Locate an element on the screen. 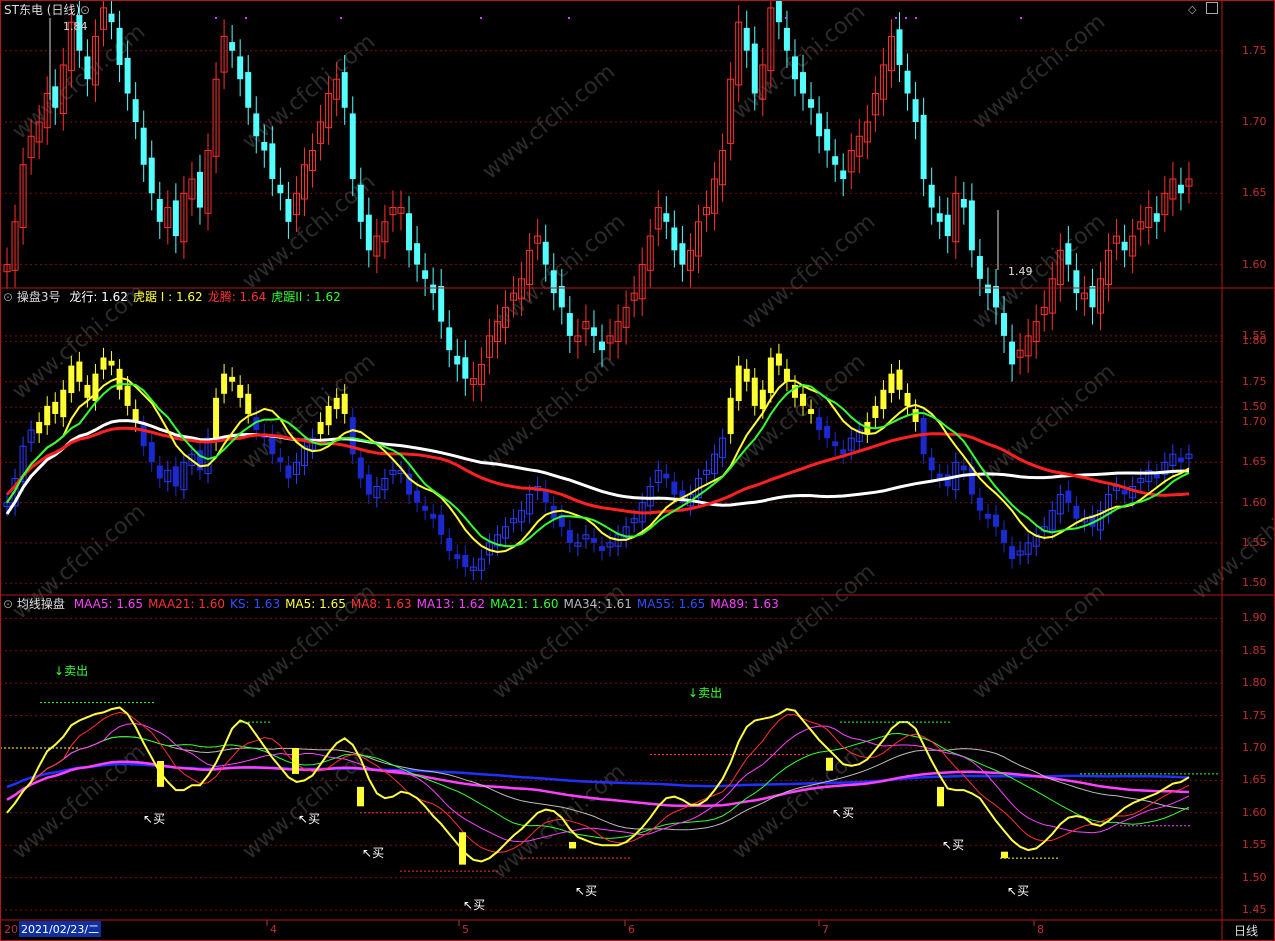 Image resolution: width=1275 pixels, height=941 pixels. ma-axis-tick: 1.60 is located at coordinates (1254, 812).